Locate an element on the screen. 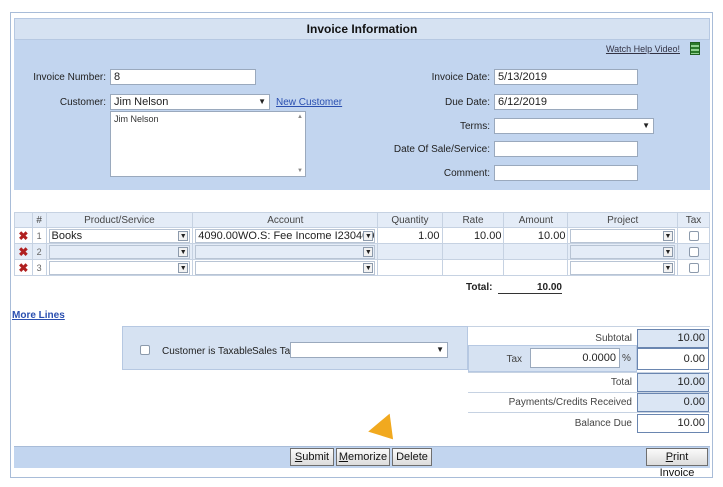 Image resolution: width=723 pixels, height=487 pixels. memorize-accesskey: M is located at coordinates (343, 457).